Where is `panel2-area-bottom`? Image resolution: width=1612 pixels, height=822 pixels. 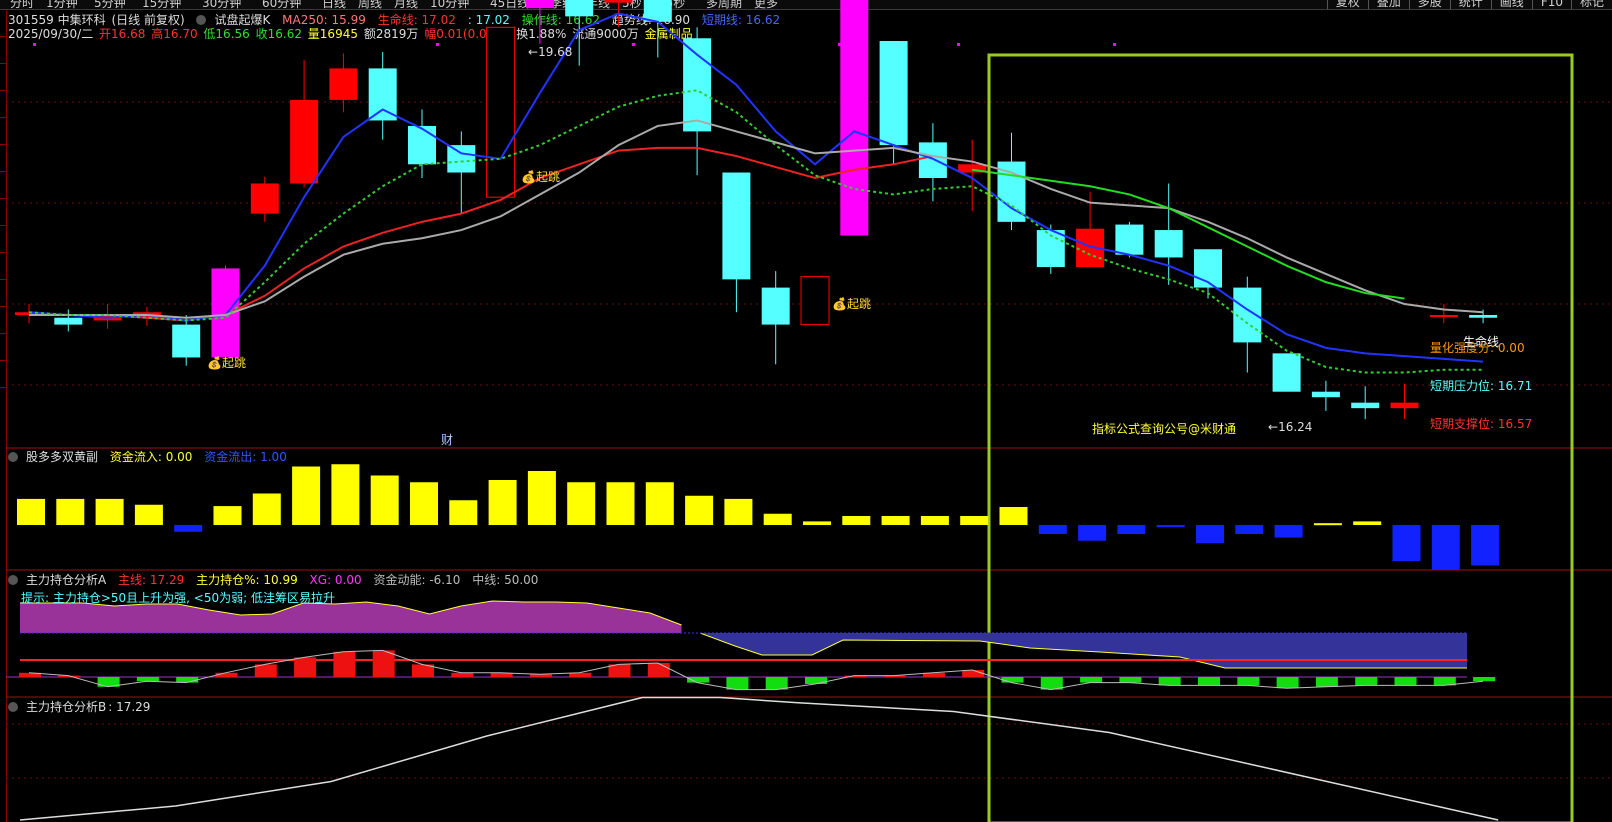
panel2-area-bottom is located at coordinates (1083, 650).